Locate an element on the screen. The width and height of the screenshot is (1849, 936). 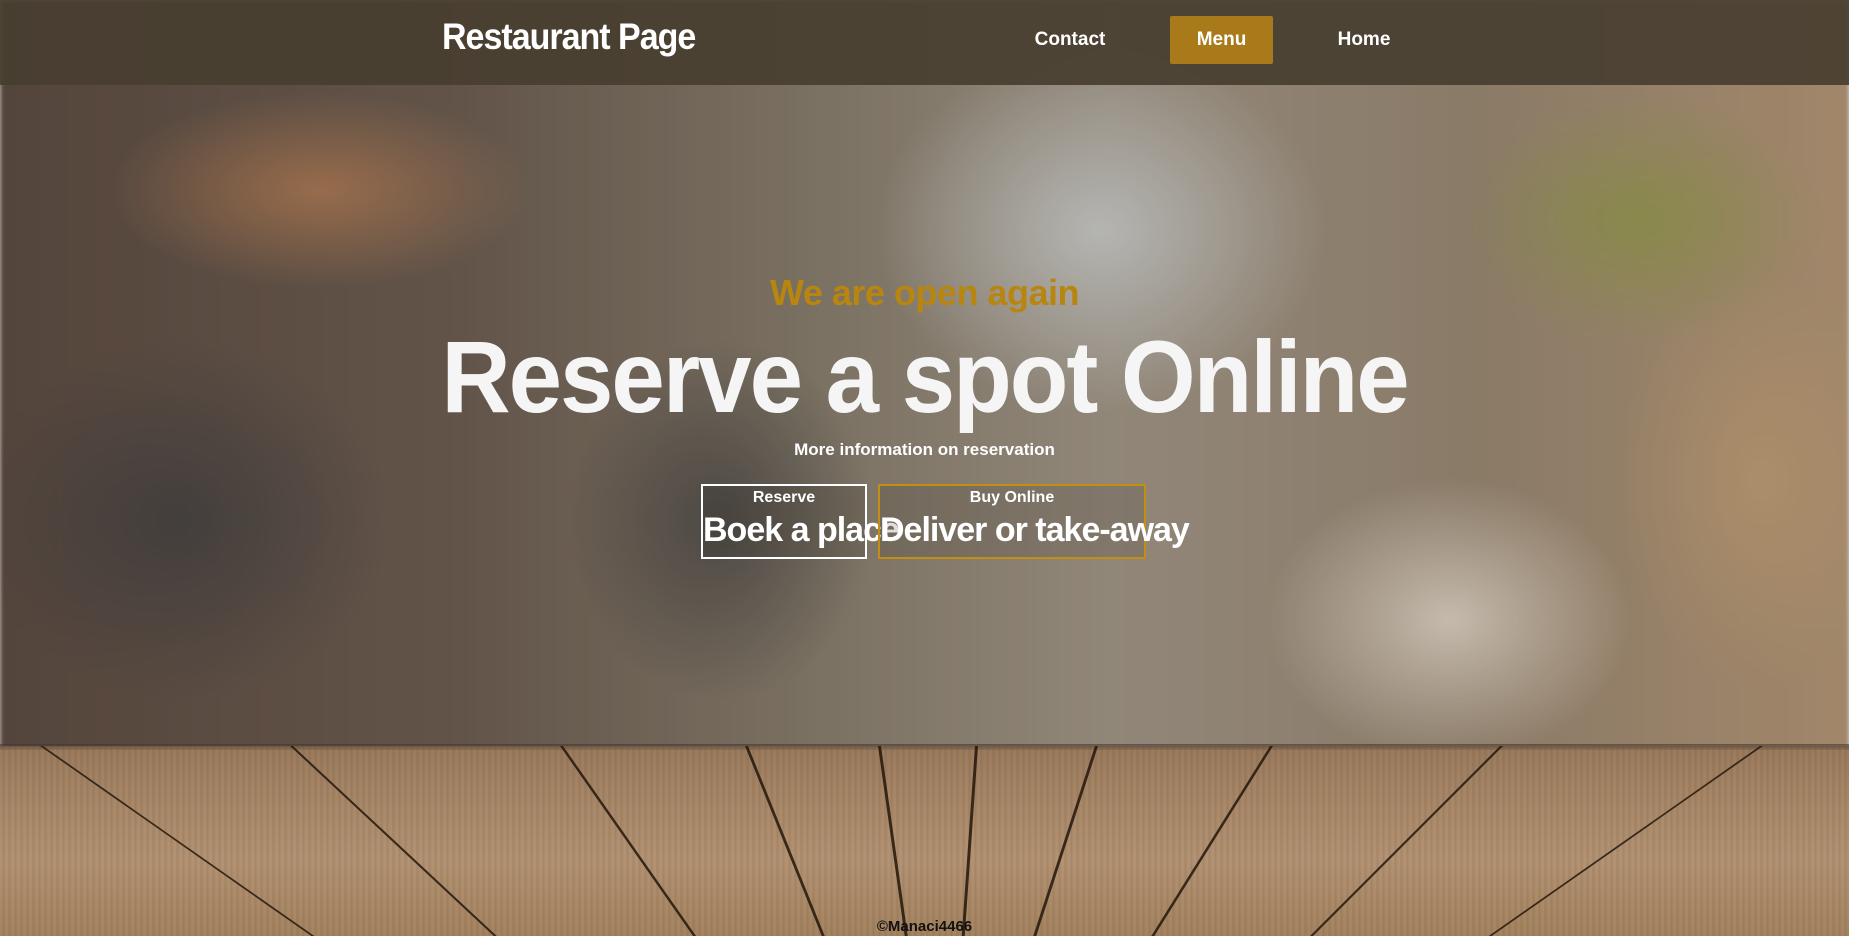
footer-credit: ©Manaci4466 is located at coordinates (924, 926).